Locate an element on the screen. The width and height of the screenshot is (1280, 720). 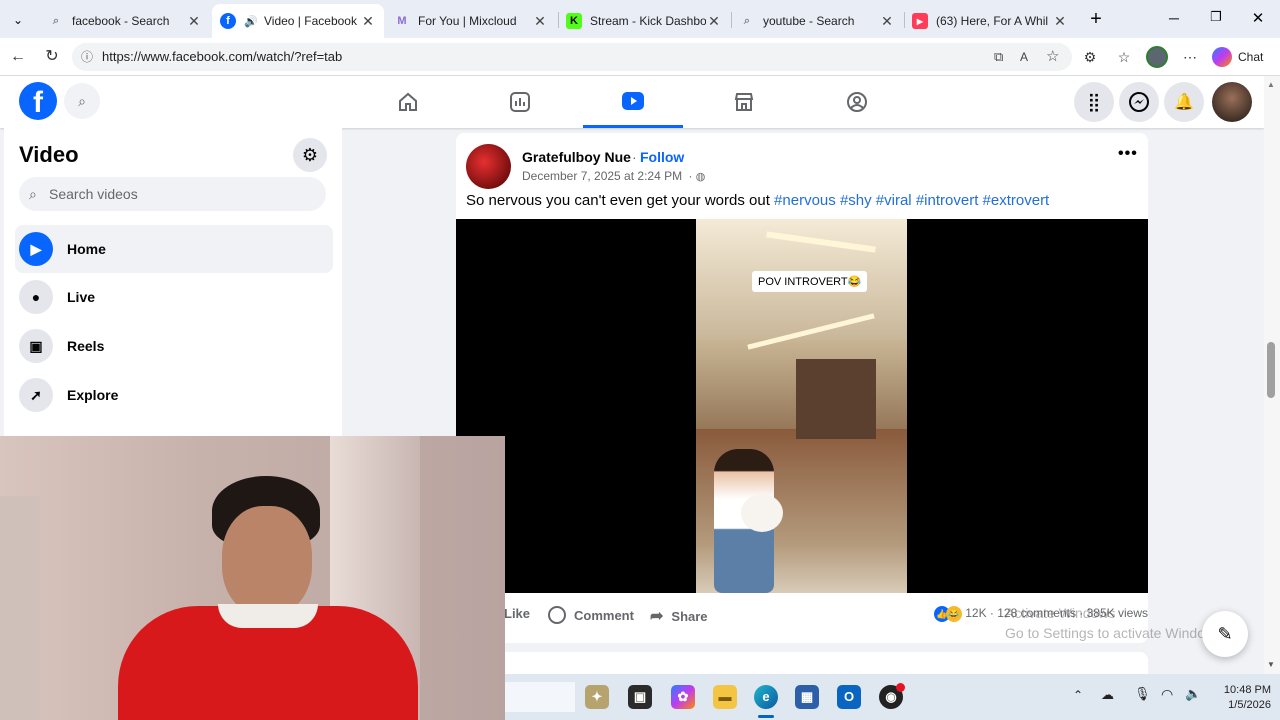
sidebar-item-explore: ➚ Explore is located at coordinates (174, 395).